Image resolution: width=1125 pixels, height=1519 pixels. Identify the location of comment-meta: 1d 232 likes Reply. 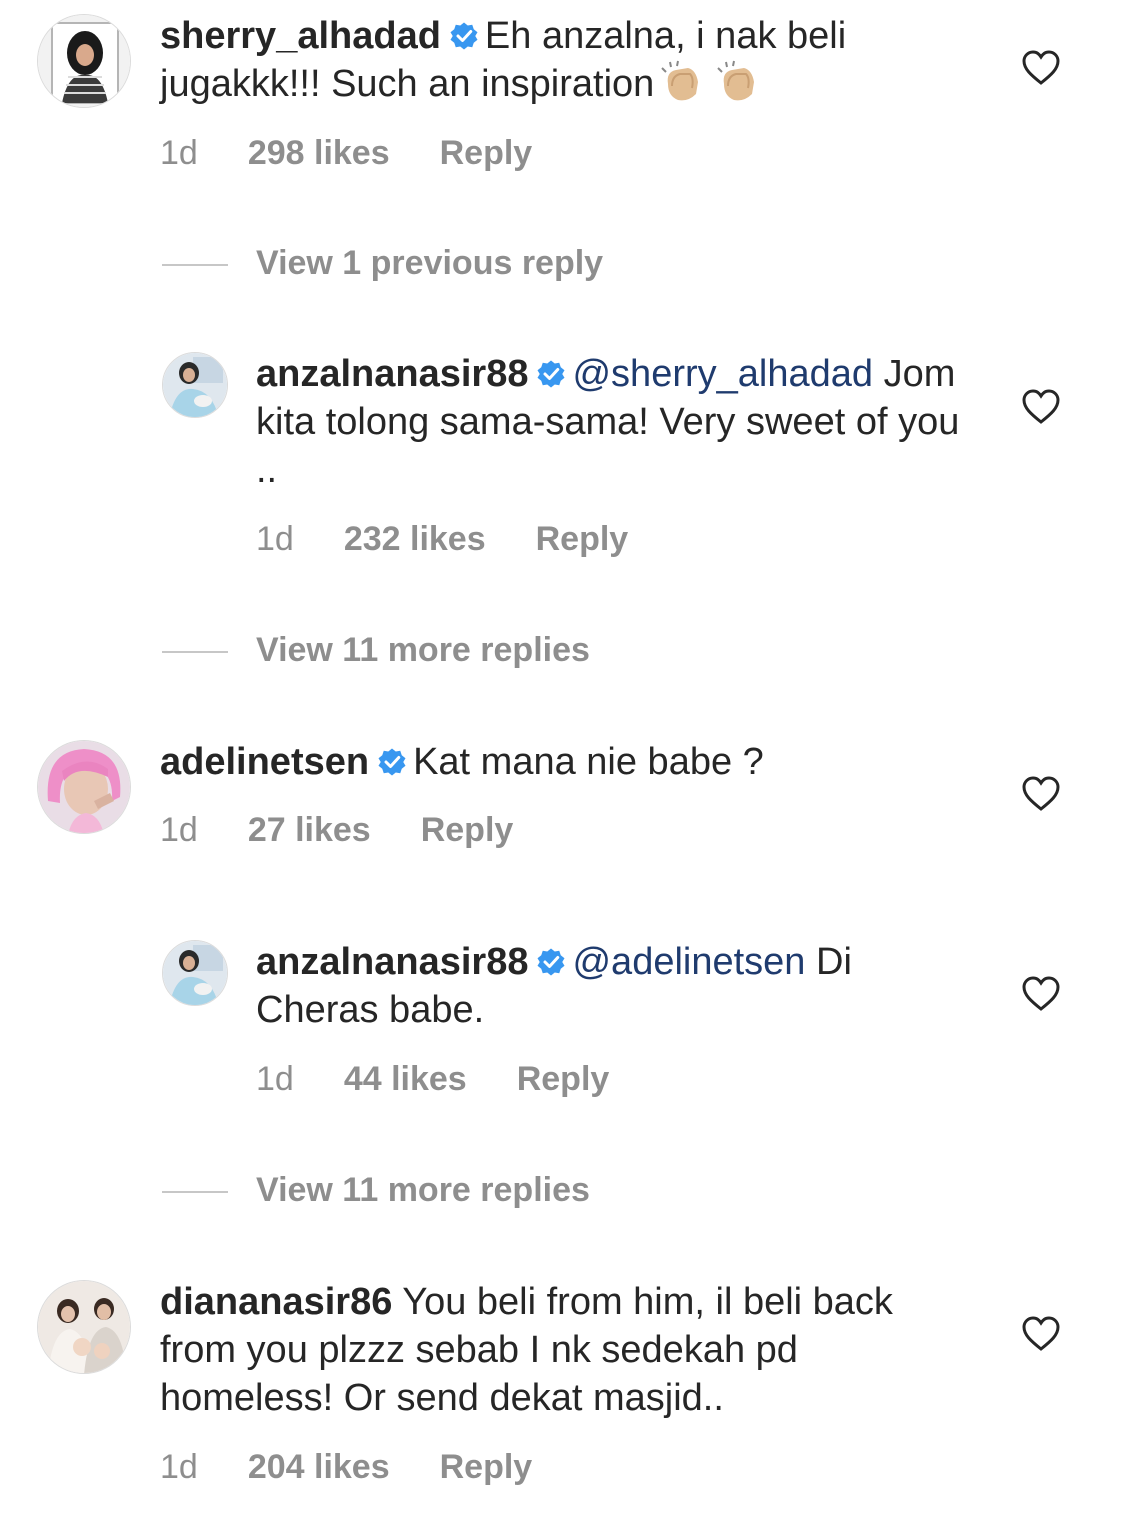
(442, 539).